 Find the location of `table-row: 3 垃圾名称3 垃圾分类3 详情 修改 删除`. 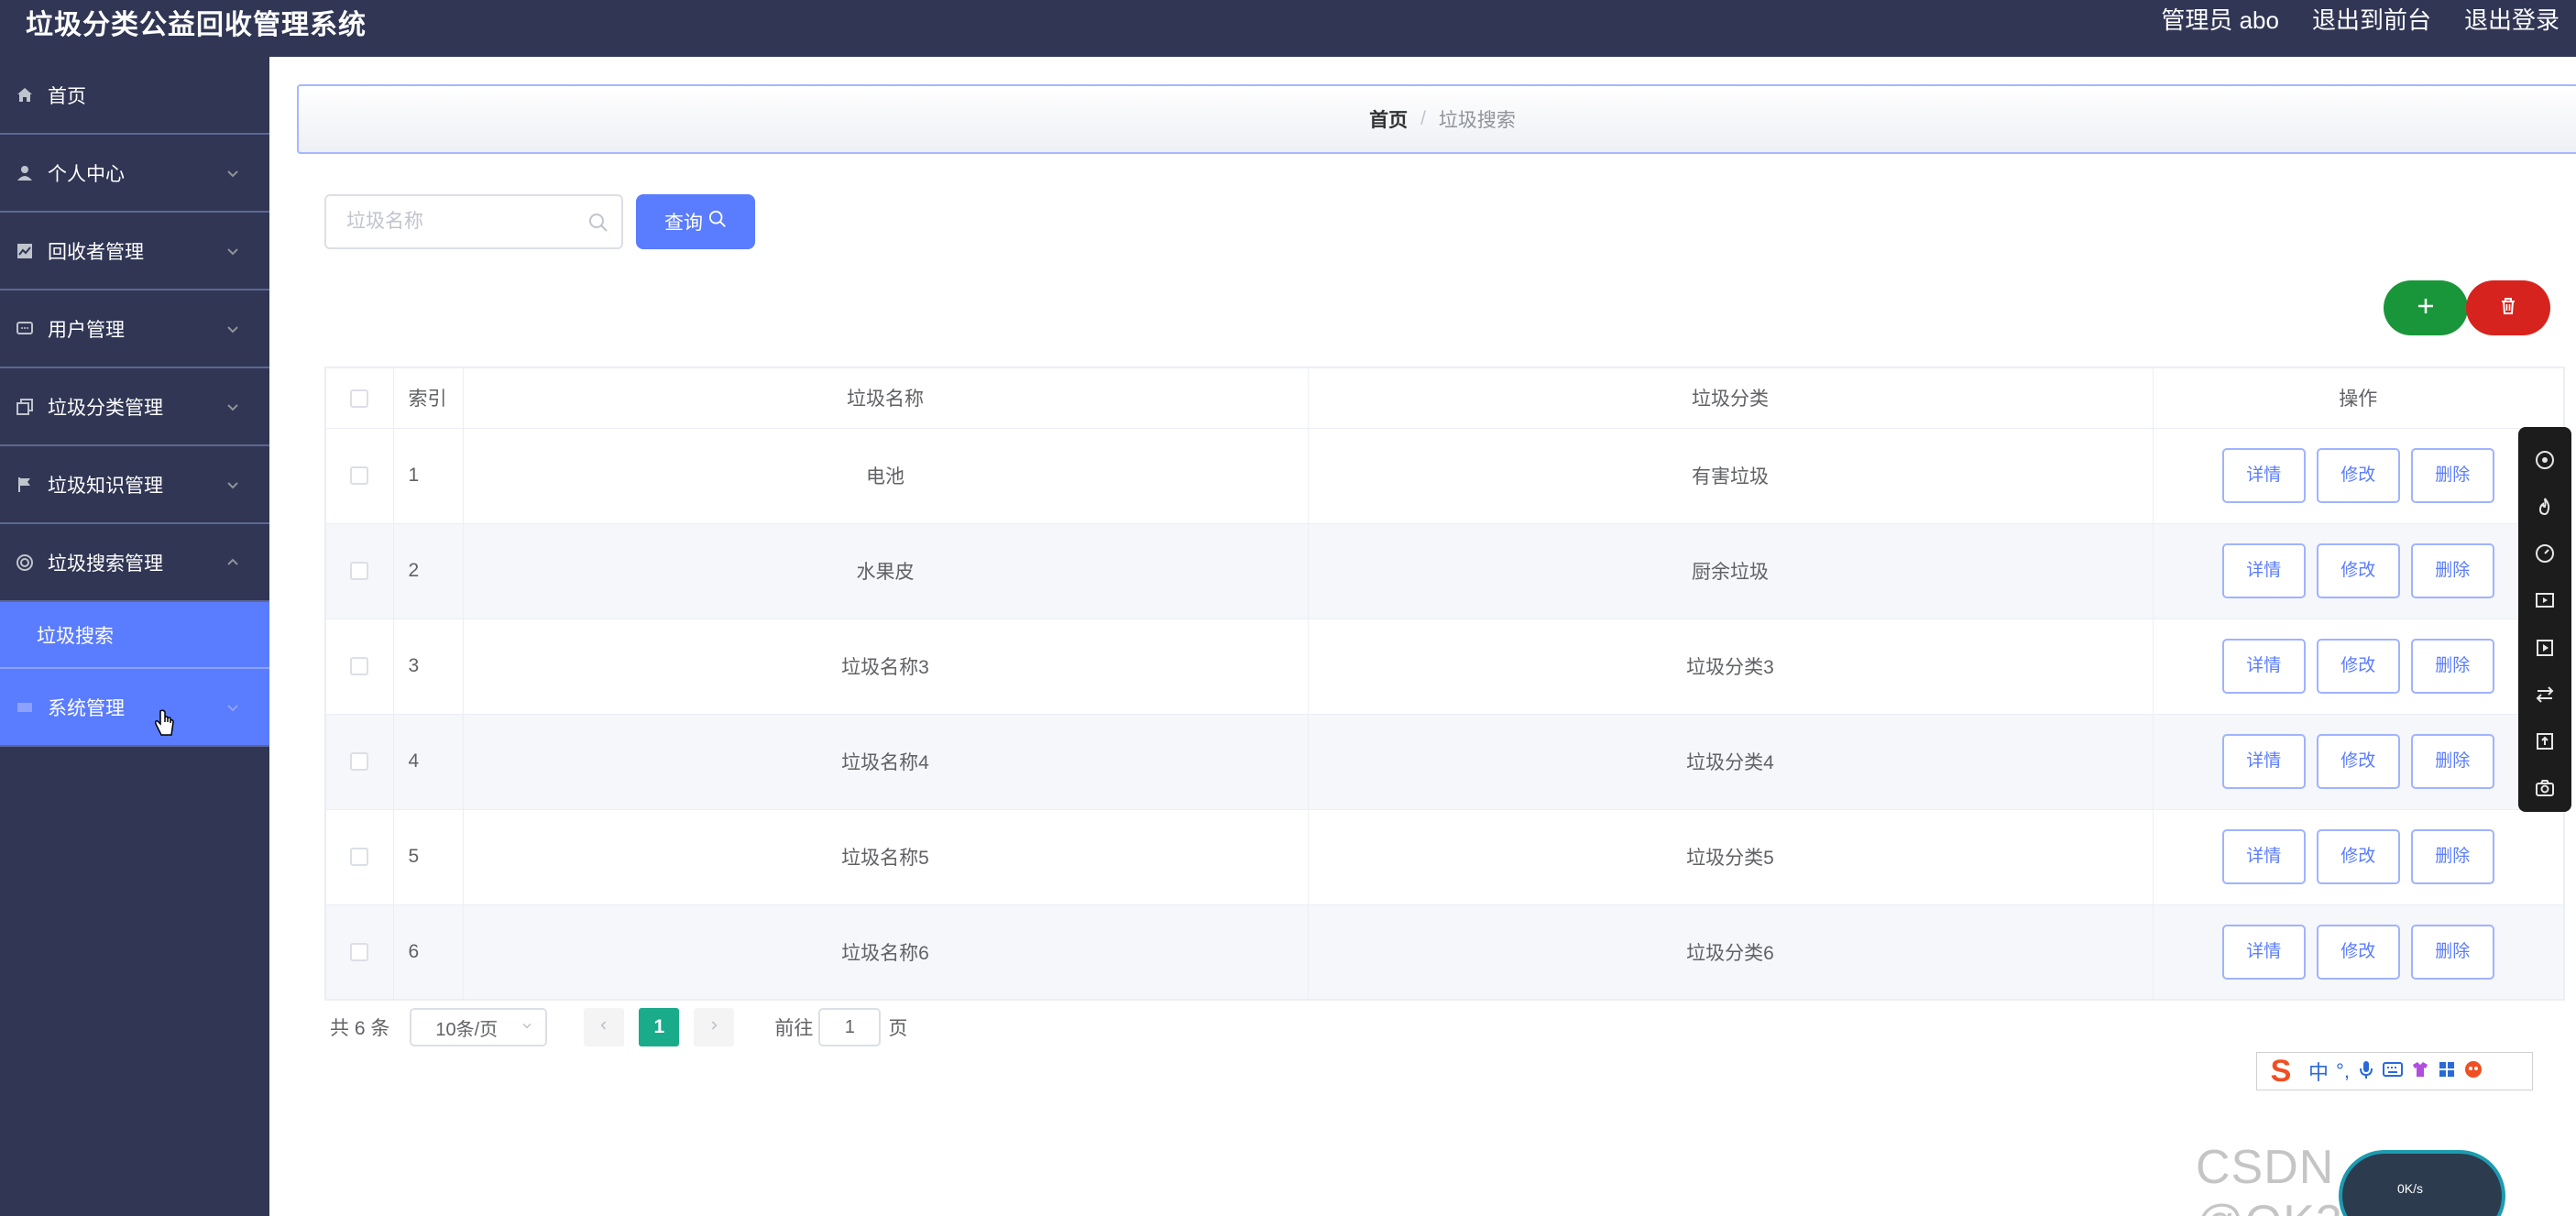

table-row: 3 垃圾名称3 垃圾分类3 详情 修改 删除 is located at coordinates (1444, 666).